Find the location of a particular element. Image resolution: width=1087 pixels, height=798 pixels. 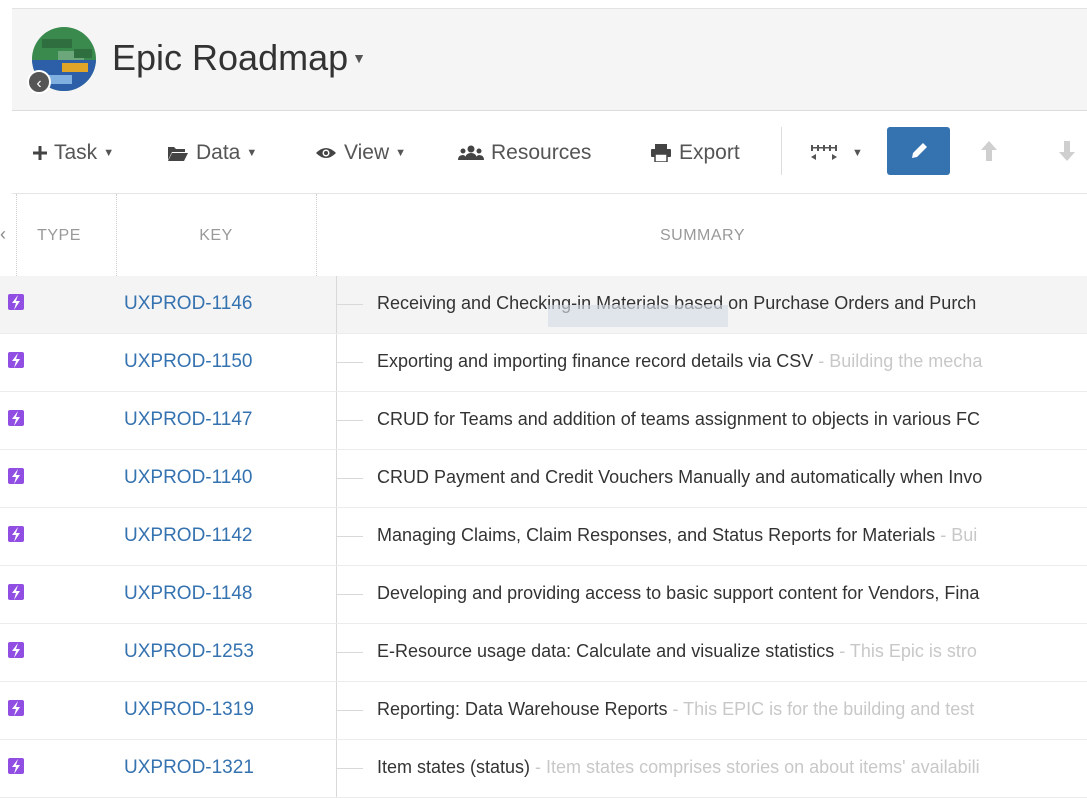

toolbar: Task ▼ Data ▼ View ▼ Resources Export ▼ is located at coordinates (549, 152).